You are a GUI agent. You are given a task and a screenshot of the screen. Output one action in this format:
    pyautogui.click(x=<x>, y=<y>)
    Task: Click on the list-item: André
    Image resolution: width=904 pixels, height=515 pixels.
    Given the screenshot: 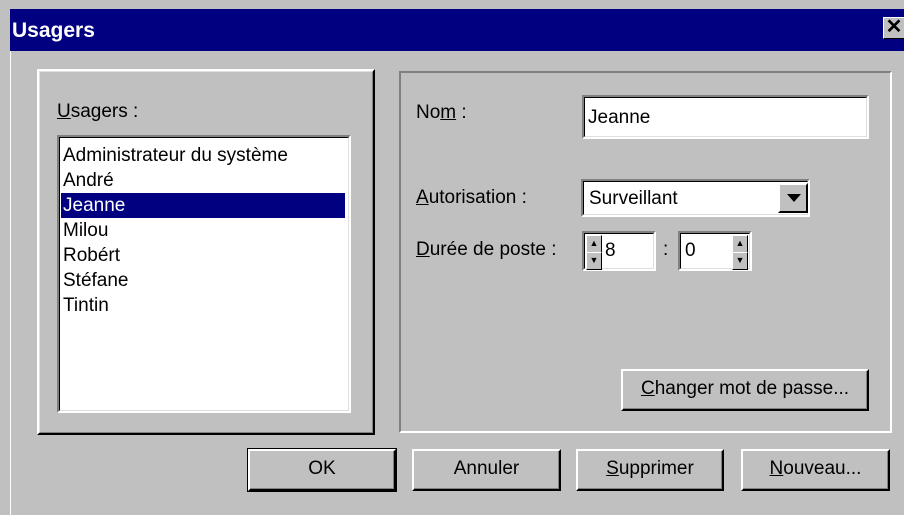 What is the action you would take?
    pyautogui.click(x=203, y=180)
    